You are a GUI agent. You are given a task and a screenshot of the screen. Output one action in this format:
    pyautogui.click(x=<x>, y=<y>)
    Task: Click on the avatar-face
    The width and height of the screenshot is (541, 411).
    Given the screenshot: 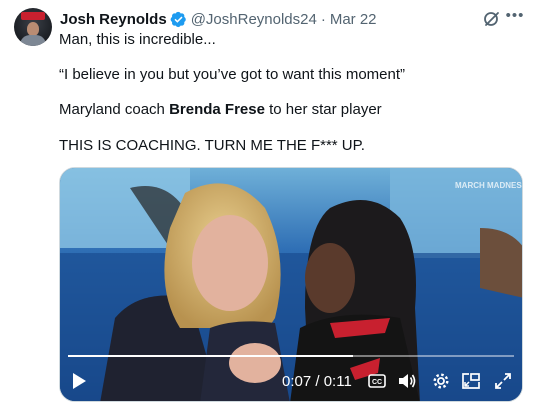 What is the action you would take?
    pyautogui.click(x=33, y=29)
    